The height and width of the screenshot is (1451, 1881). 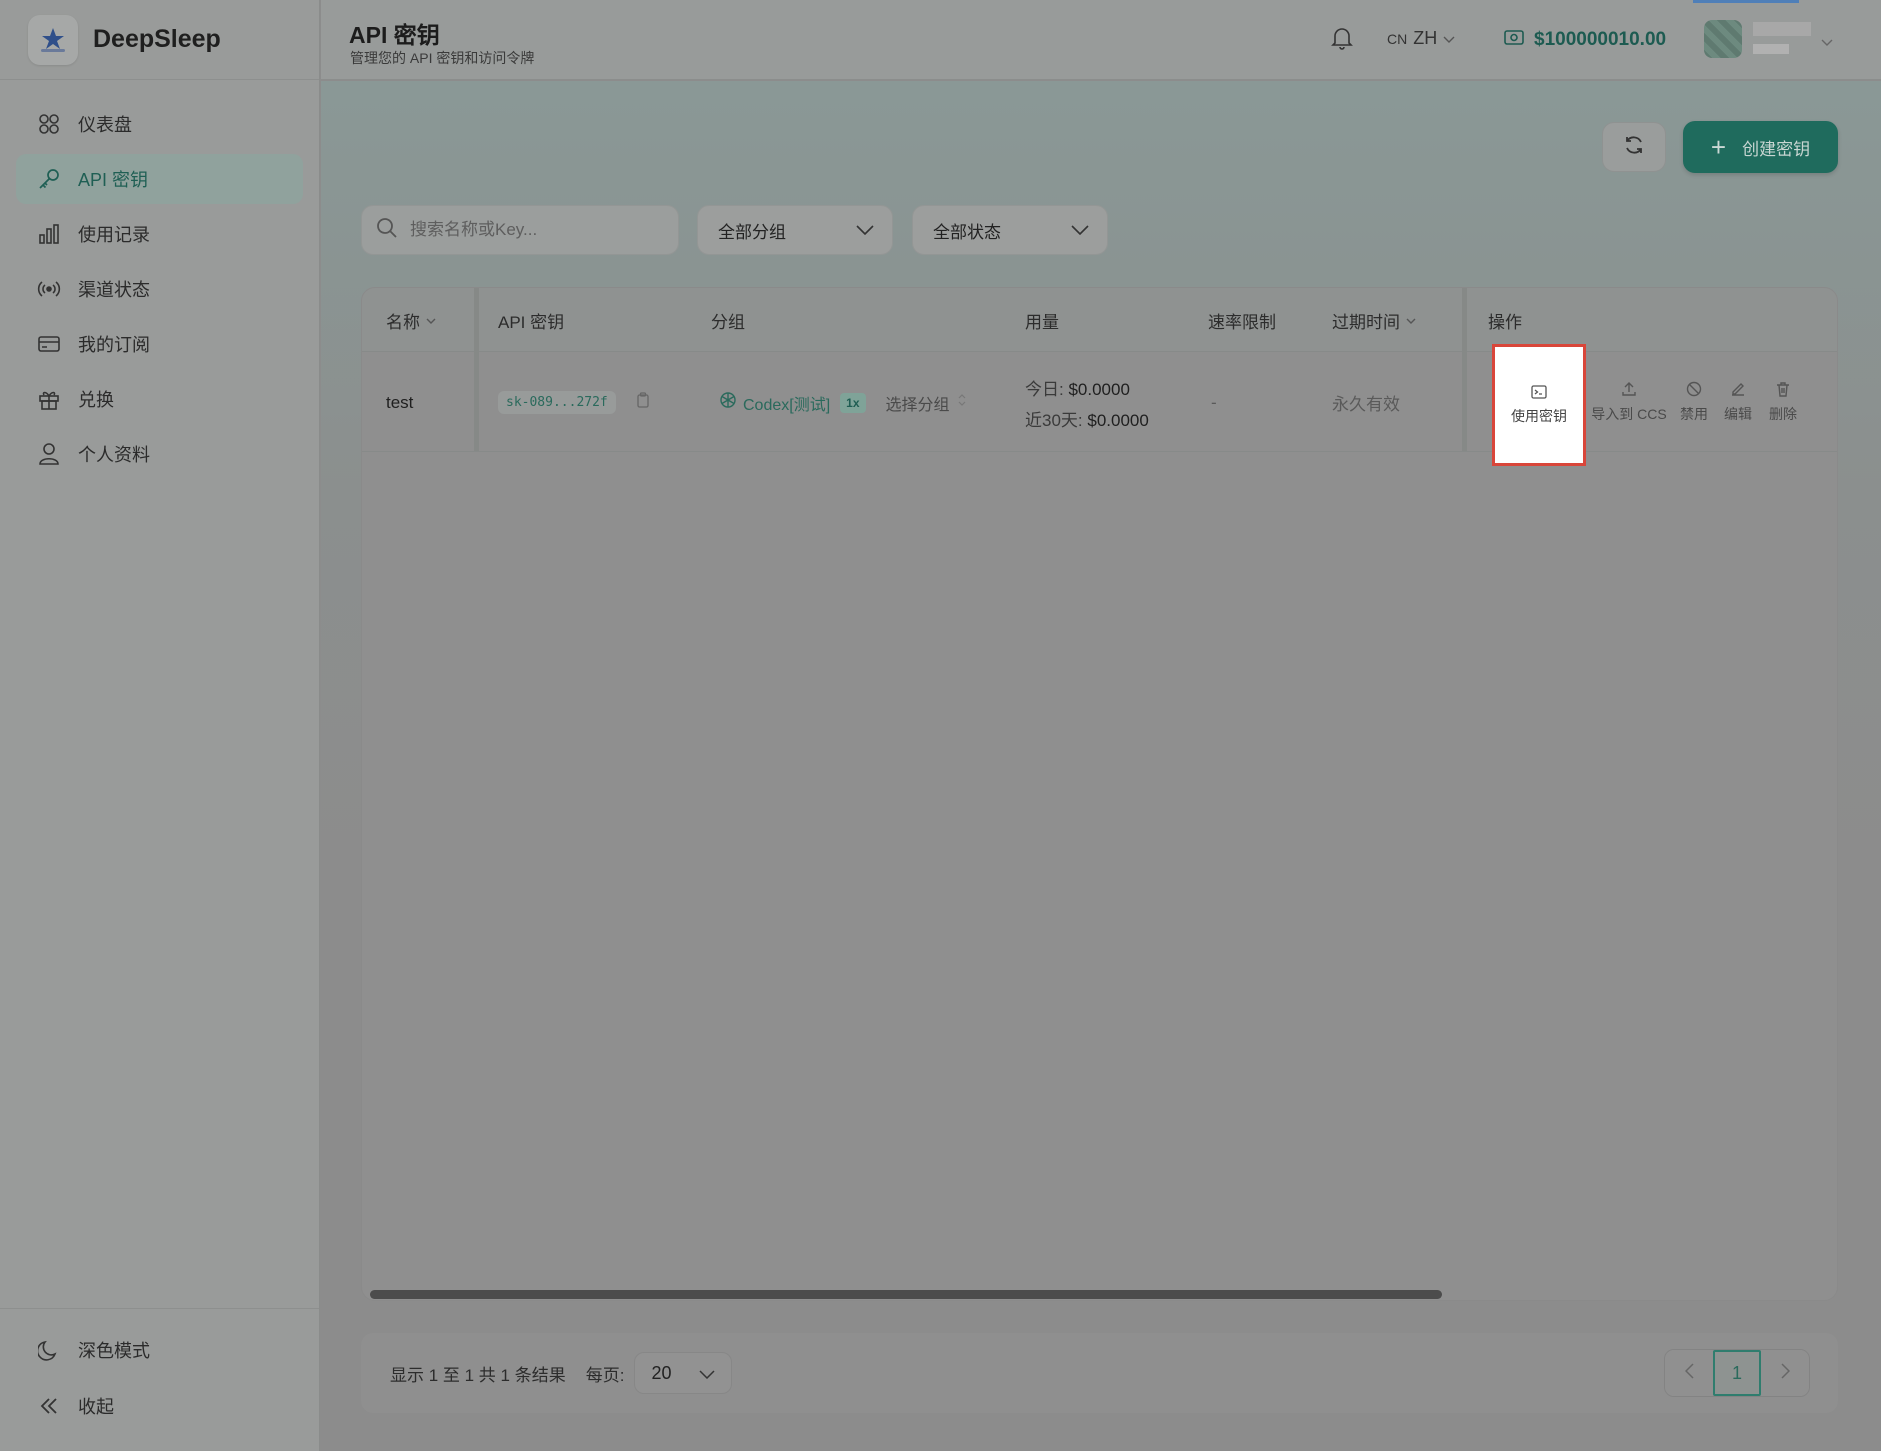 What do you see at coordinates (96, 400) in the screenshot?
I see `sidebar-item-label: 兑换` at bounding box center [96, 400].